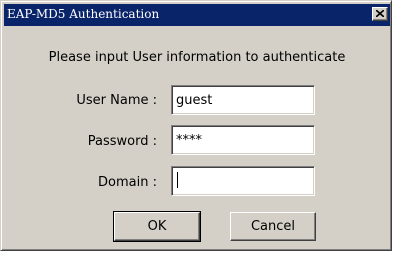  I want to click on window-title: EAP-MD5 Authentication, so click(83, 14).